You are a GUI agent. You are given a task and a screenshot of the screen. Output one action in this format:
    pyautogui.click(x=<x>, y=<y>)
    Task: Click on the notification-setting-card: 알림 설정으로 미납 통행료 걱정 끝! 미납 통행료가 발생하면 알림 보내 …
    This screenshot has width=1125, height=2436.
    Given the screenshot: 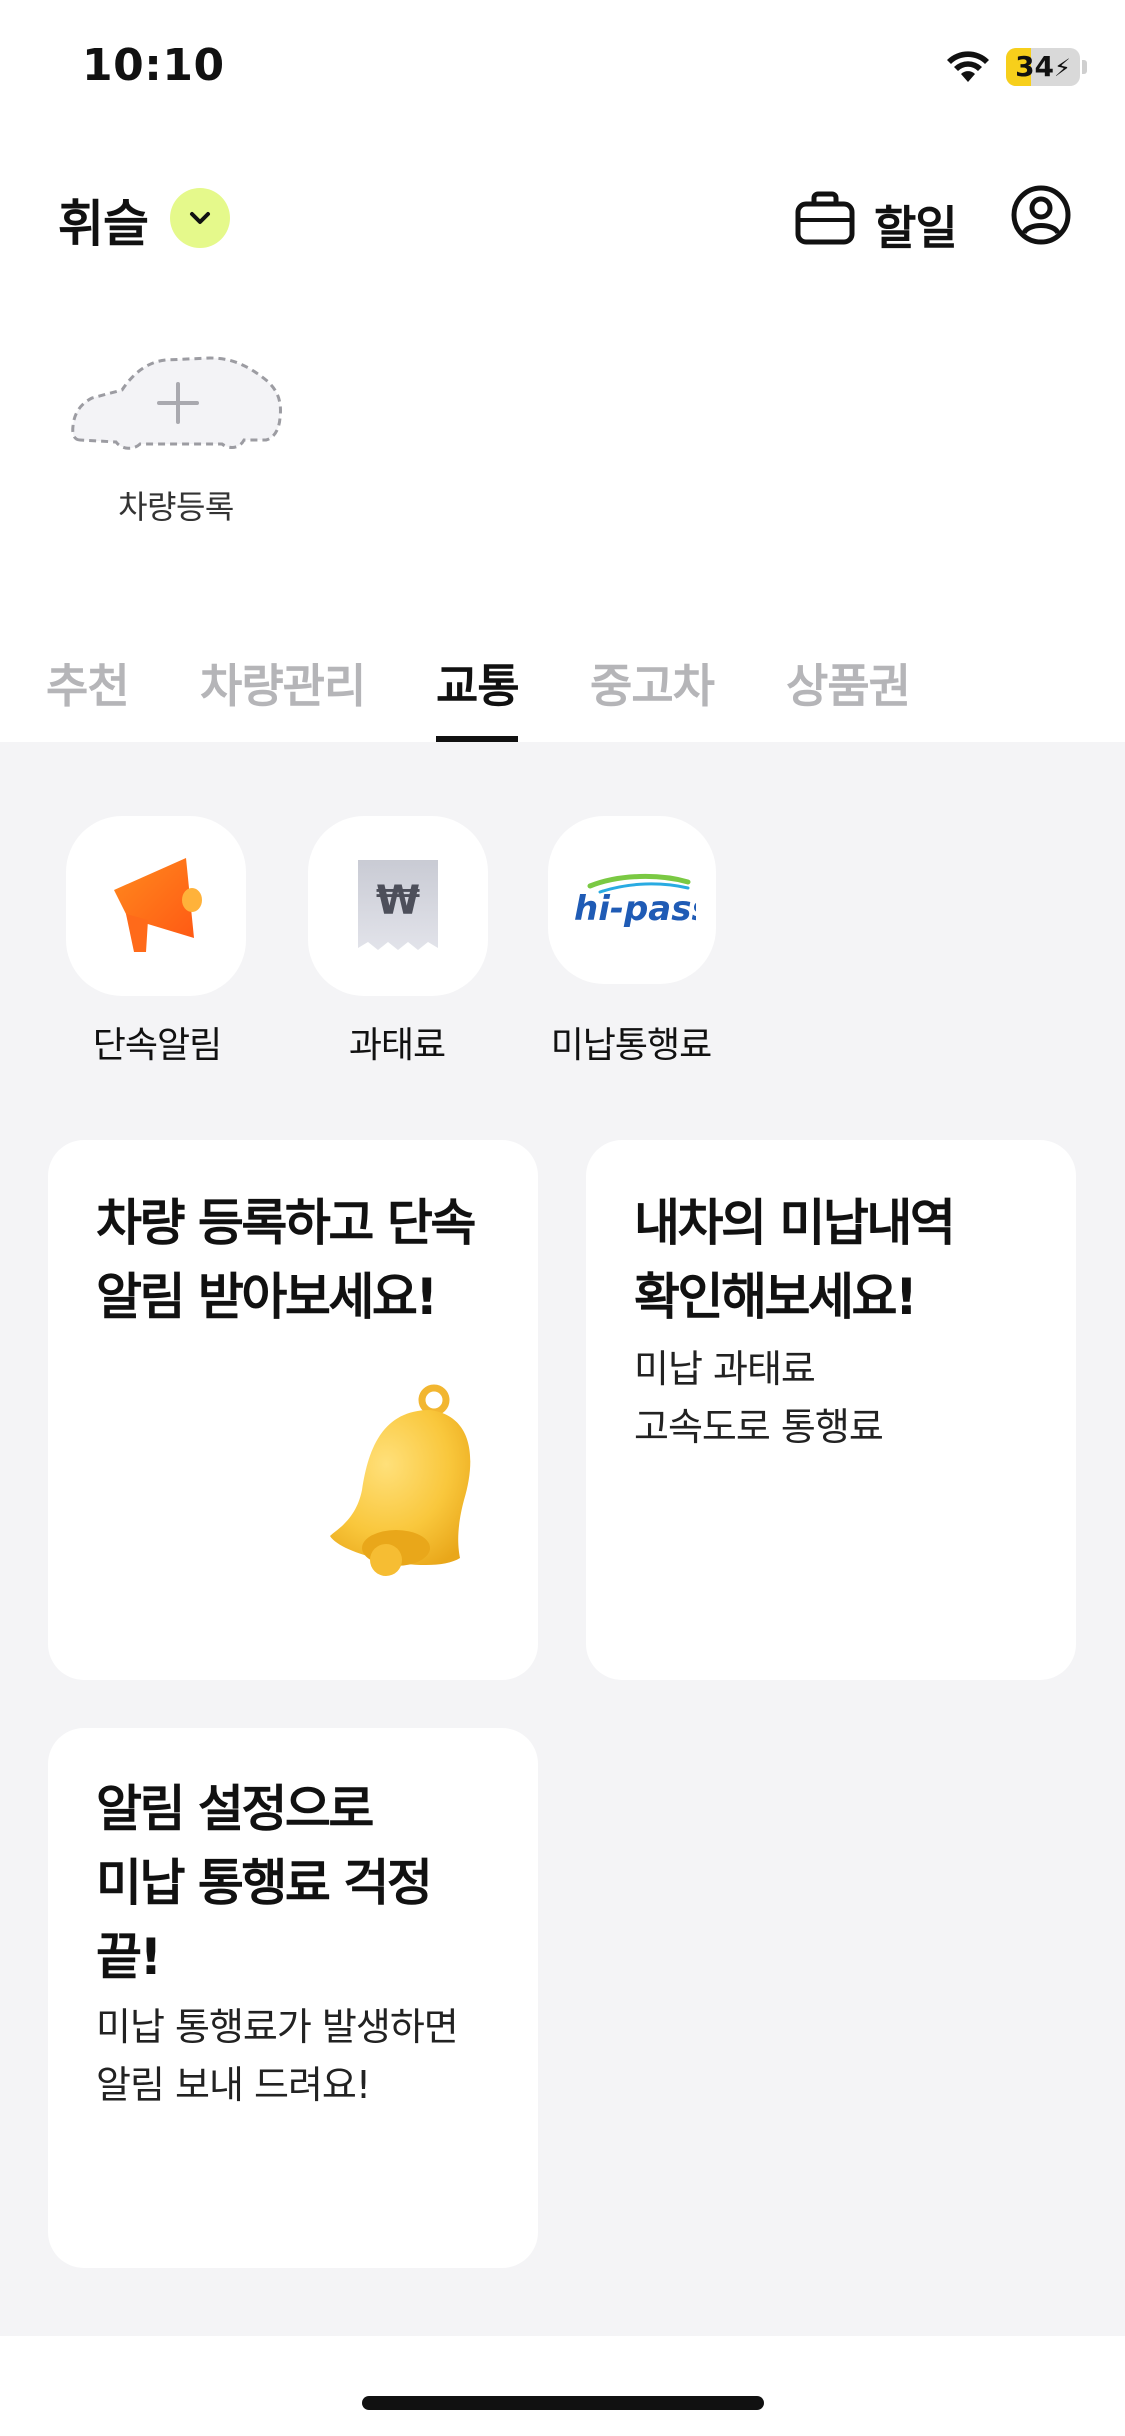 What is the action you would take?
    pyautogui.click(x=293, y=1998)
    